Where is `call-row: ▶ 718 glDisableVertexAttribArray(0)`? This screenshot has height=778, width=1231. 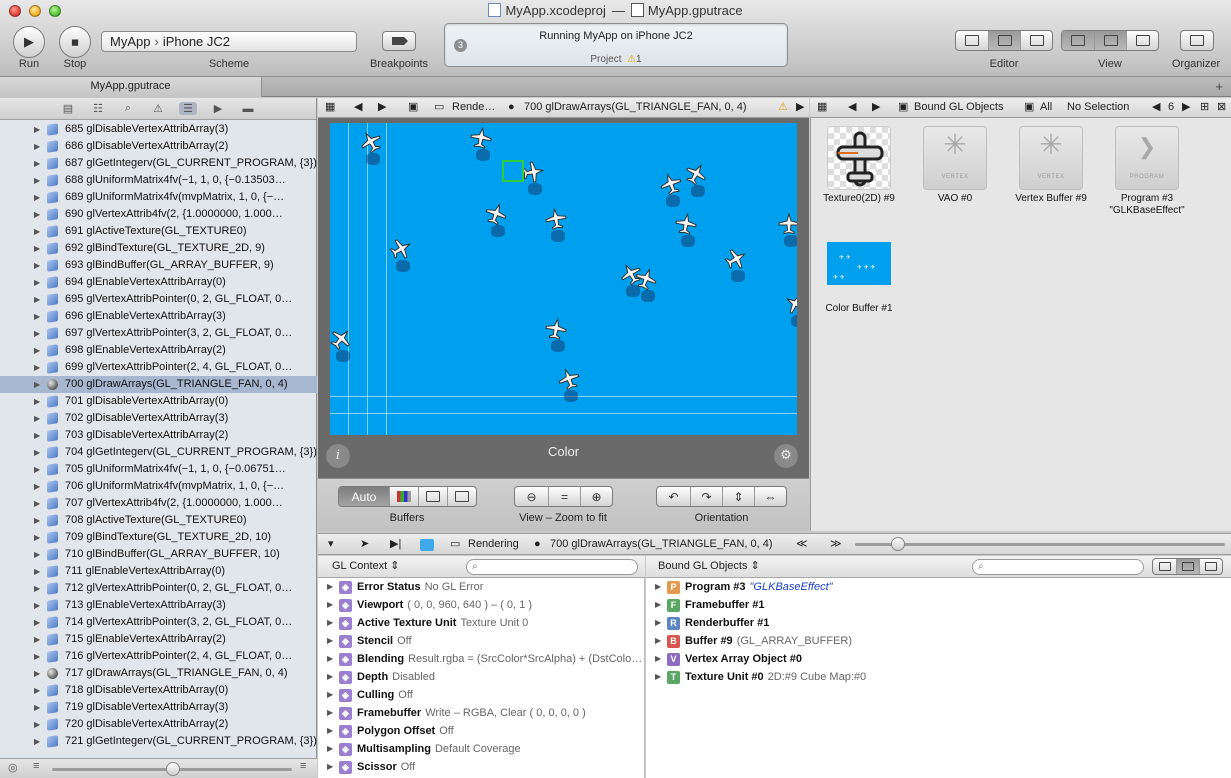
call-row: ▶ 718 glDisableVertexAttribArray(0) is located at coordinates (158, 690).